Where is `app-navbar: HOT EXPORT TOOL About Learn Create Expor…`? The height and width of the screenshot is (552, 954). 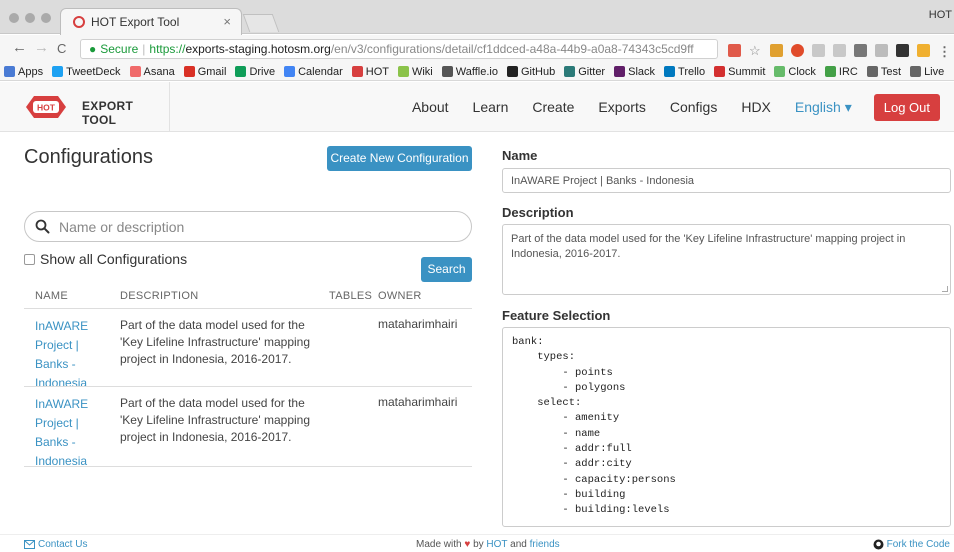
app-navbar: HOT EXPORT TOOL About Learn Create Expor… is located at coordinates (477, 107).